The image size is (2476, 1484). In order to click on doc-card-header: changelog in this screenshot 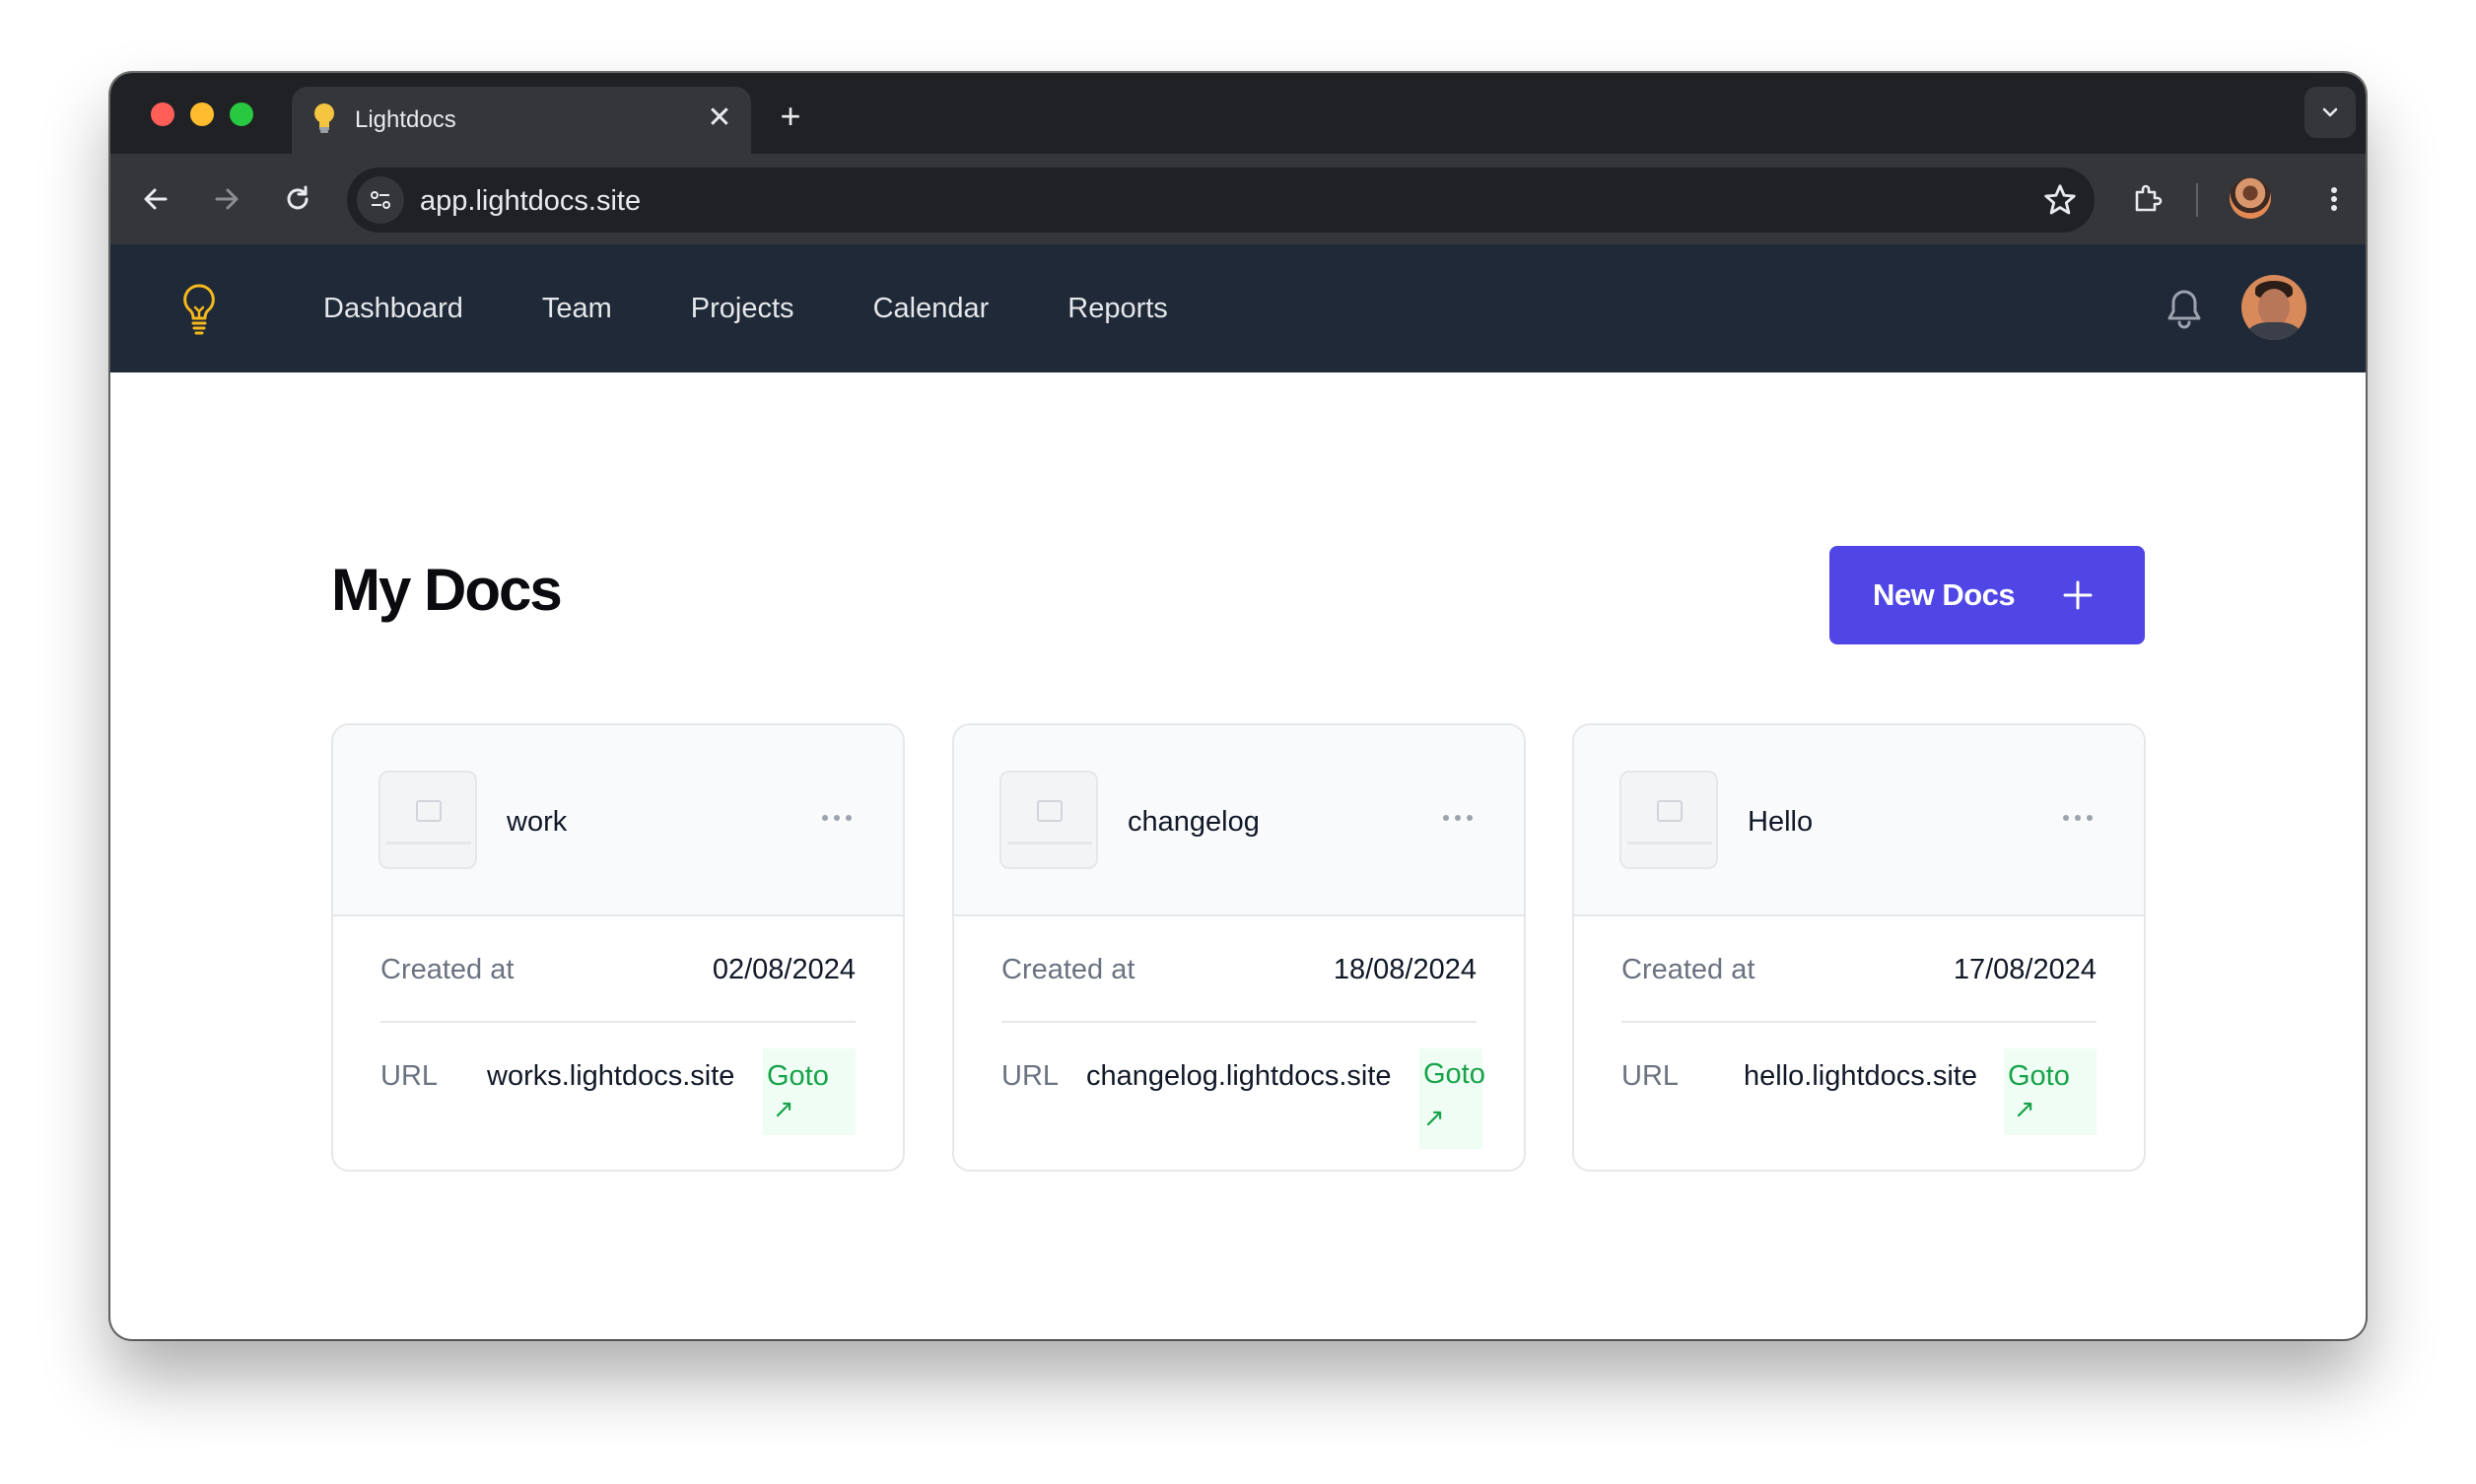, I will do `click(1239, 820)`.